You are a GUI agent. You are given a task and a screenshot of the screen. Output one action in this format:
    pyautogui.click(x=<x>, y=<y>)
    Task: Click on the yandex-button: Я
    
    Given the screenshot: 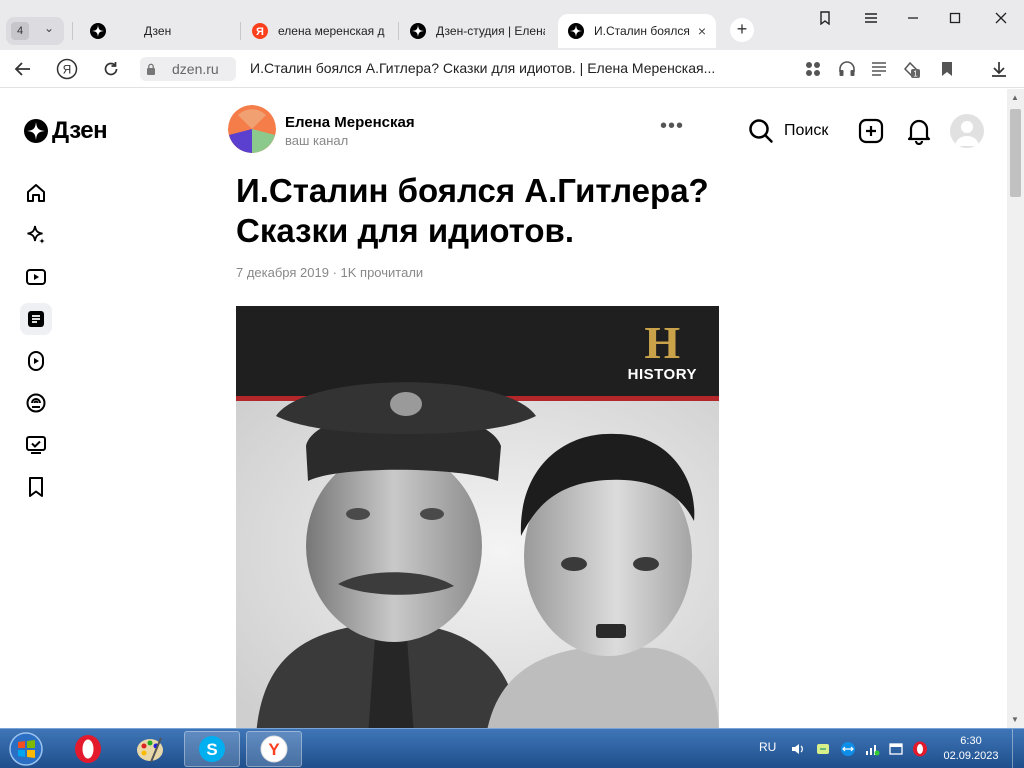 What is the action you would take?
    pyautogui.click(x=67, y=69)
    